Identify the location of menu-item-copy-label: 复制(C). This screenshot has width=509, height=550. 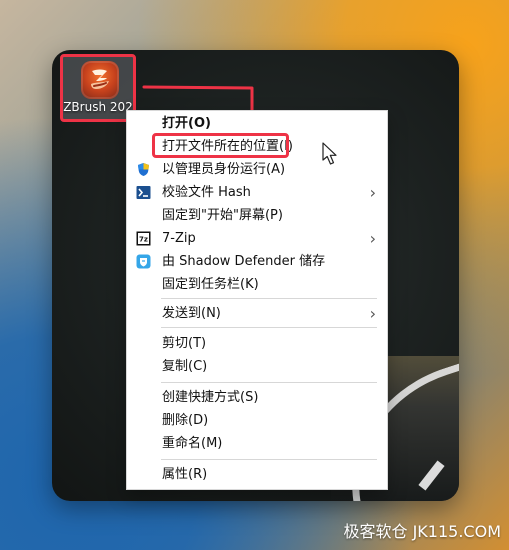
(185, 366).